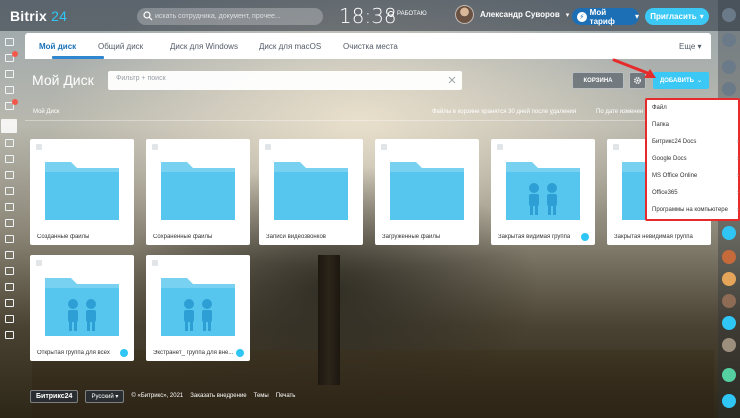 This screenshot has height=418, width=740. Describe the element at coordinates (694, 125) in the screenshot. I see `dropdown-item: Папка` at that location.